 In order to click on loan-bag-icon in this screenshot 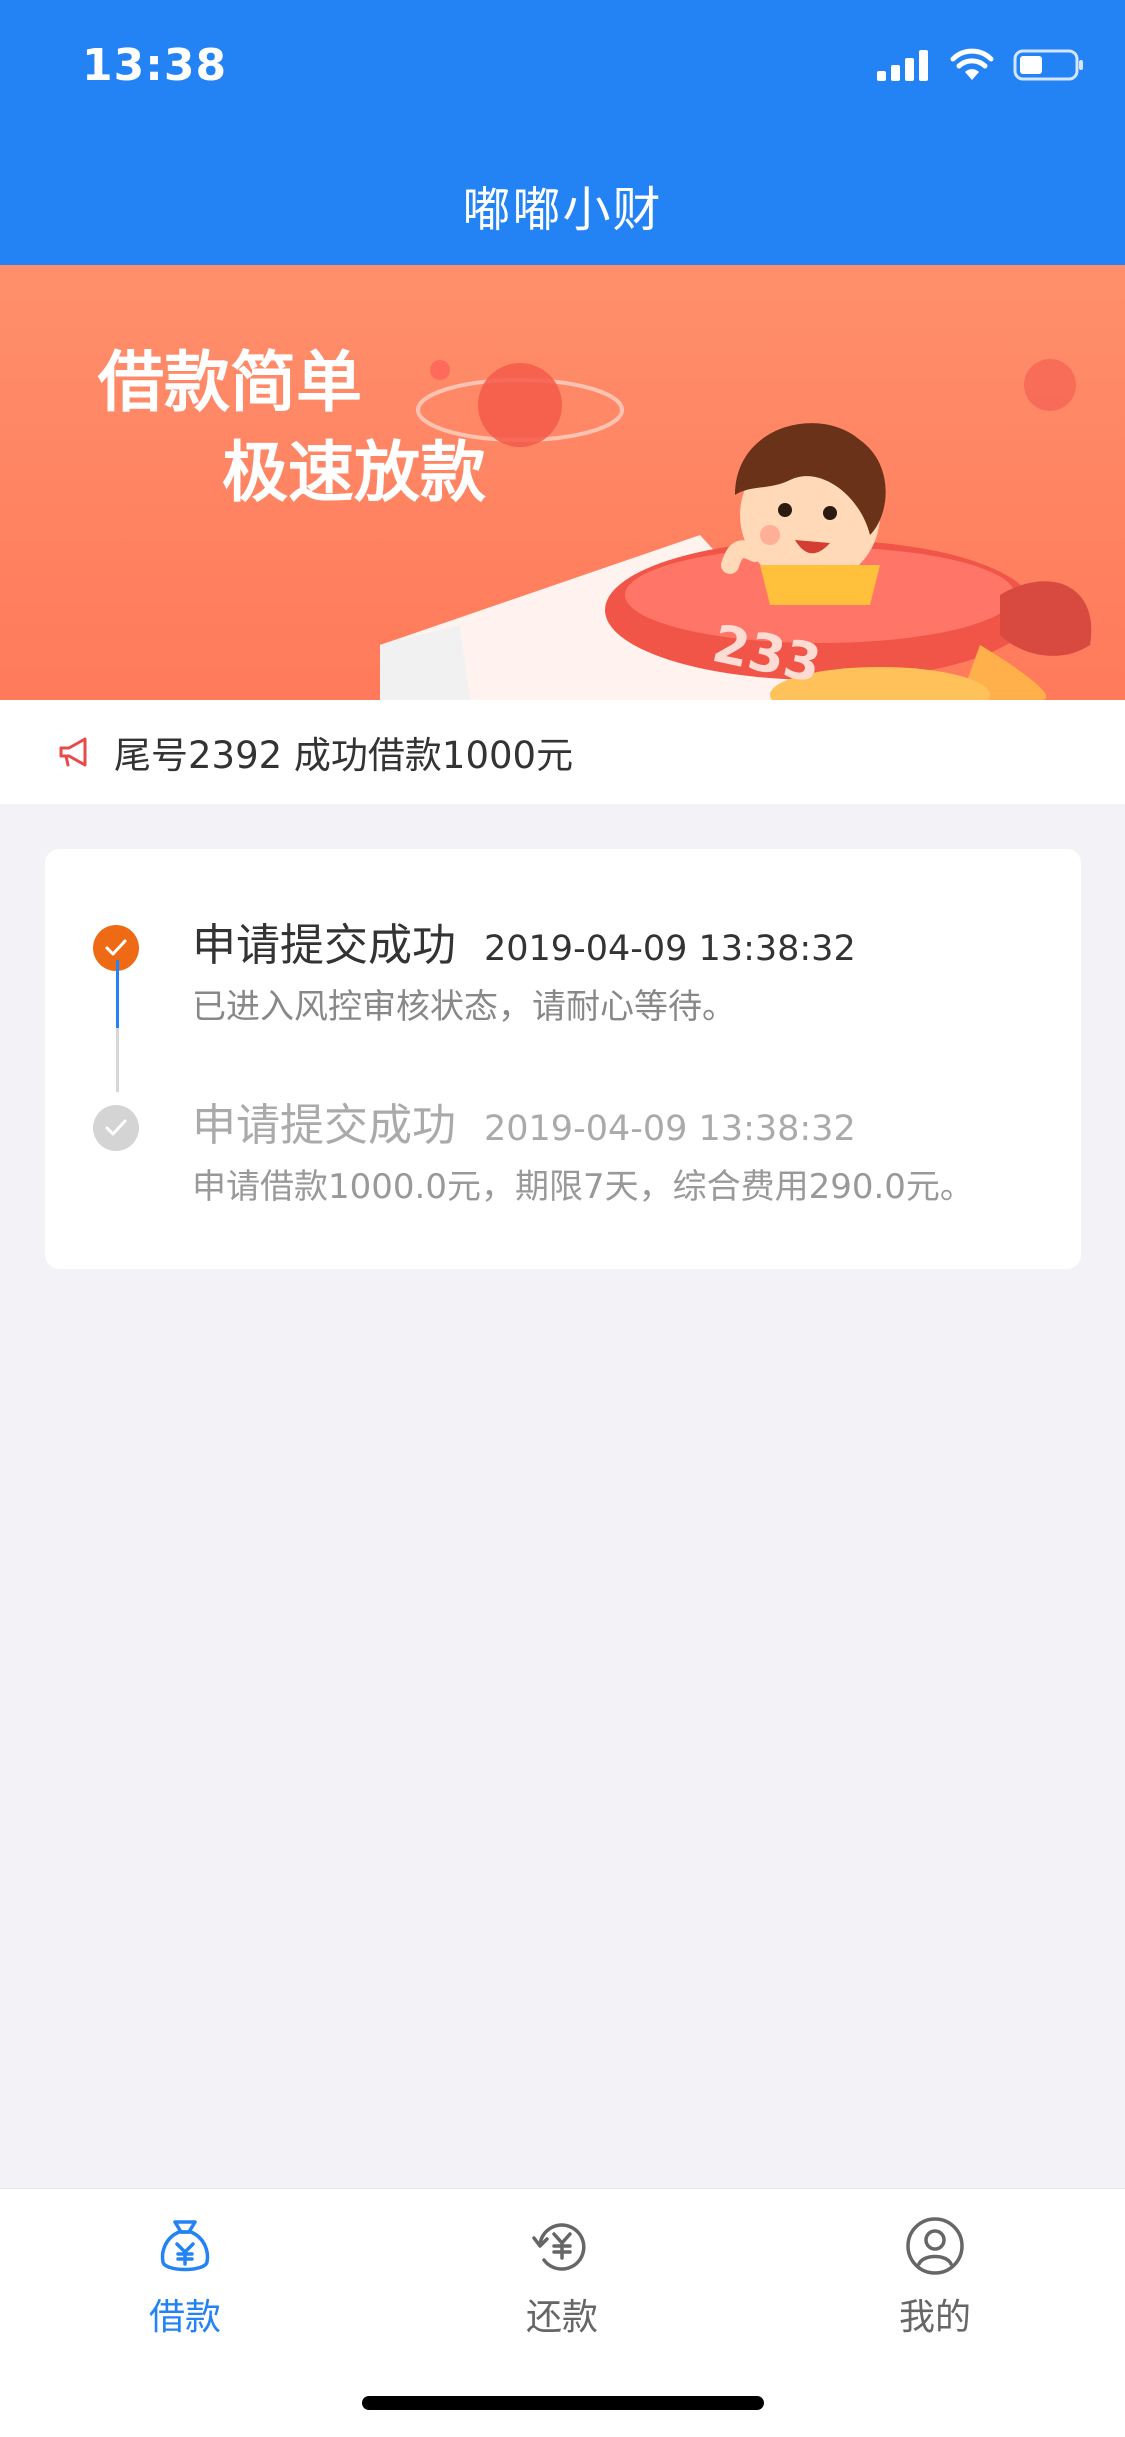, I will do `click(185, 2246)`.